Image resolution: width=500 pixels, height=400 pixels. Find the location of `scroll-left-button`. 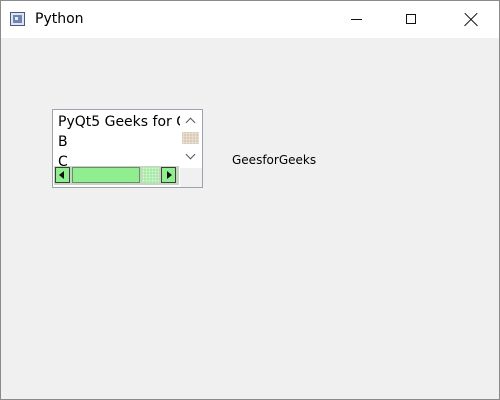

scroll-left-button is located at coordinates (62, 175).